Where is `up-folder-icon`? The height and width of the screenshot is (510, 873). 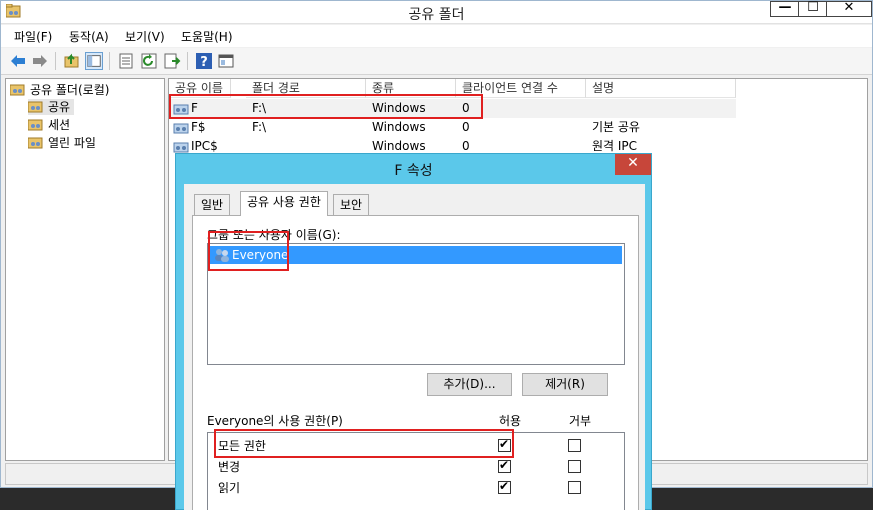
up-folder-icon is located at coordinates (72, 61).